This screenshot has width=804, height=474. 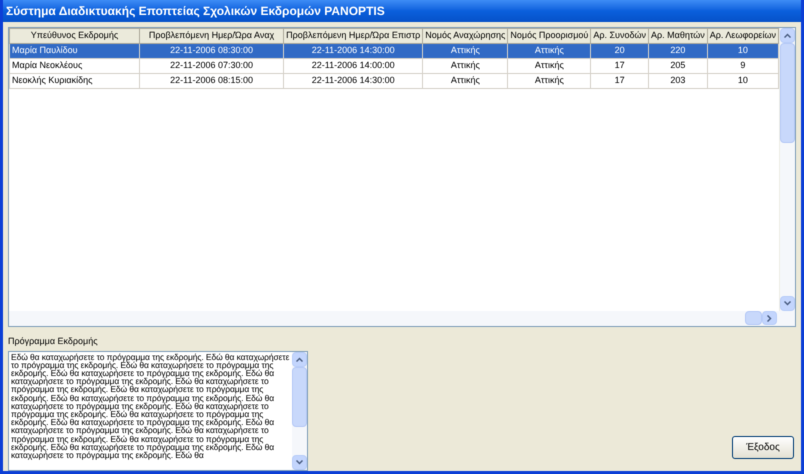 I want to click on scroll-right-button, so click(x=769, y=318).